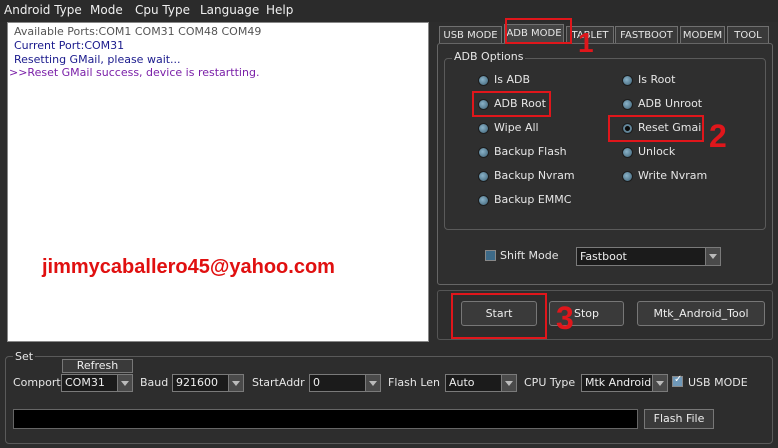 The height and width of the screenshot is (448, 778). I want to click on tab-tool: TOOL, so click(748, 34).